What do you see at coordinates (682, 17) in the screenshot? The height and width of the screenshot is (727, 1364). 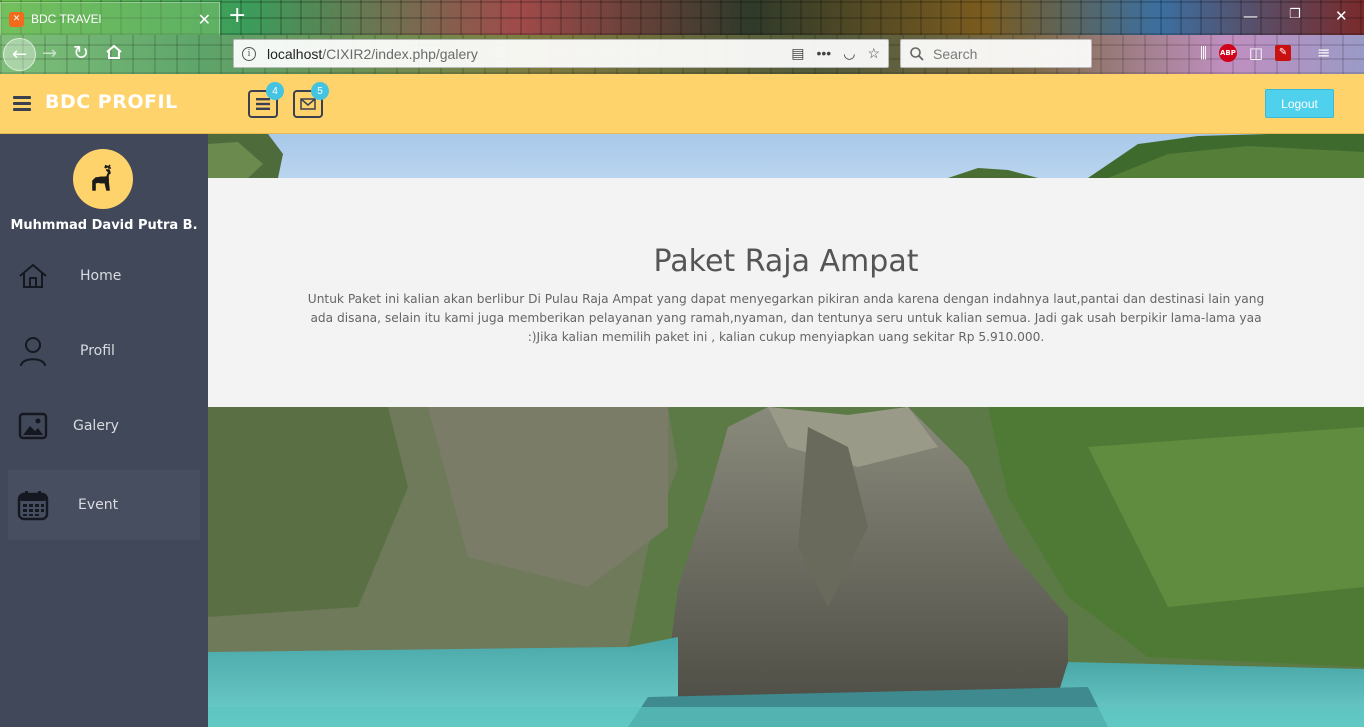 I see `browser-tab-bar: ✕ BDC TRAVEl ✕ + — ❐ ✕` at bounding box center [682, 17].